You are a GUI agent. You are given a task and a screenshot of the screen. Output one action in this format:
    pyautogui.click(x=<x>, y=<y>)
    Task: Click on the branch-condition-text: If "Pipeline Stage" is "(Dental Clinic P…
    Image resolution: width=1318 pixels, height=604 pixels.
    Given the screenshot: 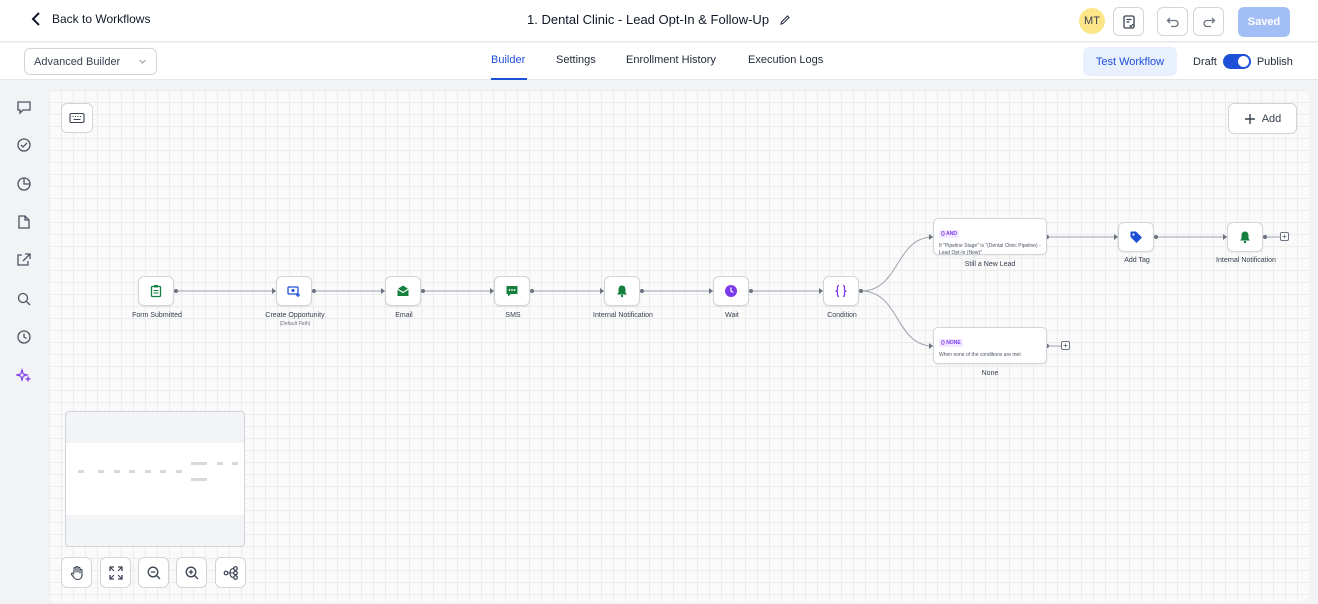 What is the action you would take?
    pyautogui.click(x=990, y=249)
    